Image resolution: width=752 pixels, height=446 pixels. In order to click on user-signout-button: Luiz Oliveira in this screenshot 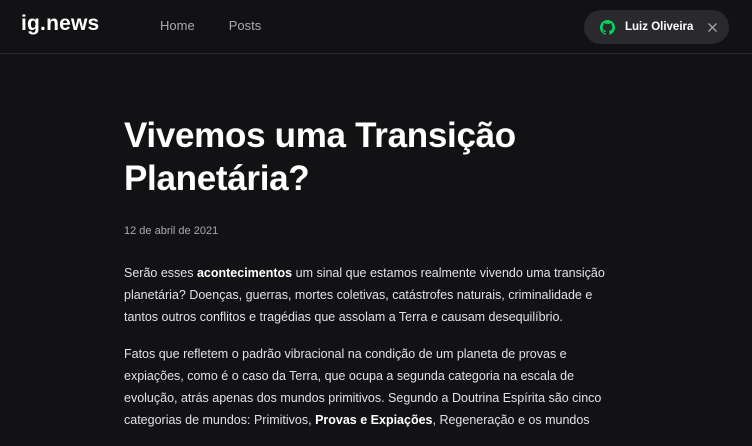, I will do `click(656, 27)`.